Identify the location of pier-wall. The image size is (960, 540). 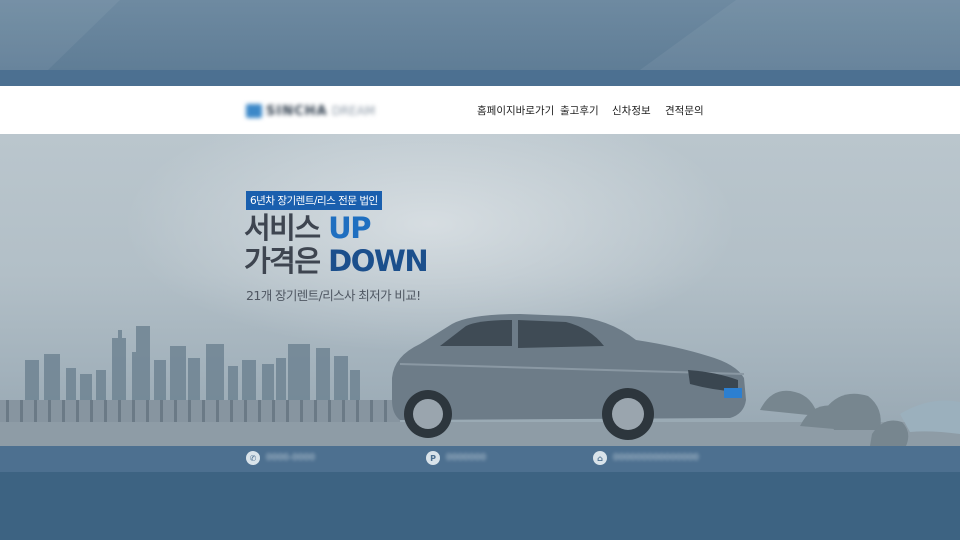
(200, 411).